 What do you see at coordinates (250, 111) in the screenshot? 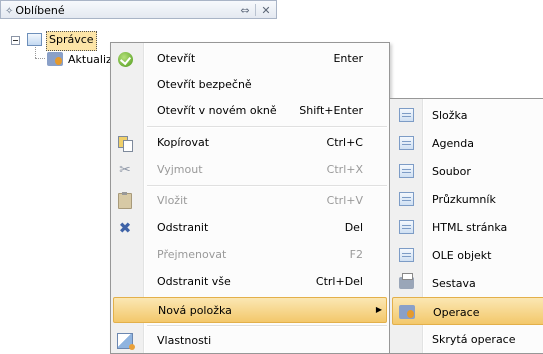
I see `menu-item-open-new-window: Otevřít v novém okně Shift+Enter` at bounding box center [250, 111].